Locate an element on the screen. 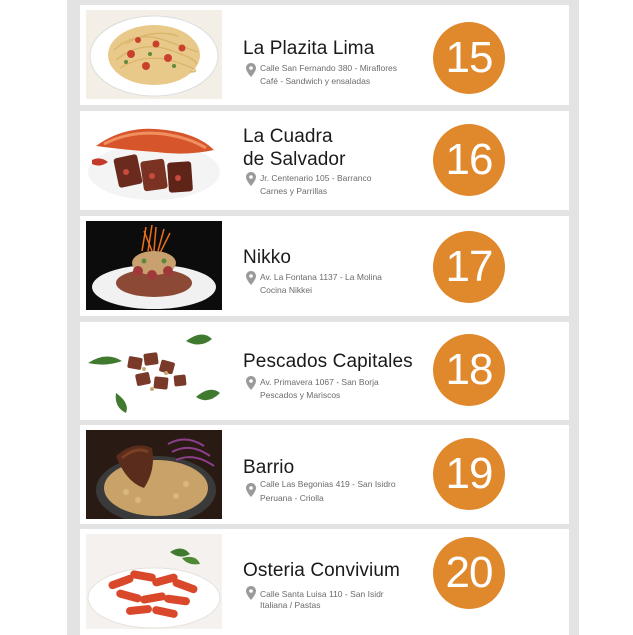 This screenshot has height=635, width=633. rank-badge: 20 is located at coordinates (469, 573).